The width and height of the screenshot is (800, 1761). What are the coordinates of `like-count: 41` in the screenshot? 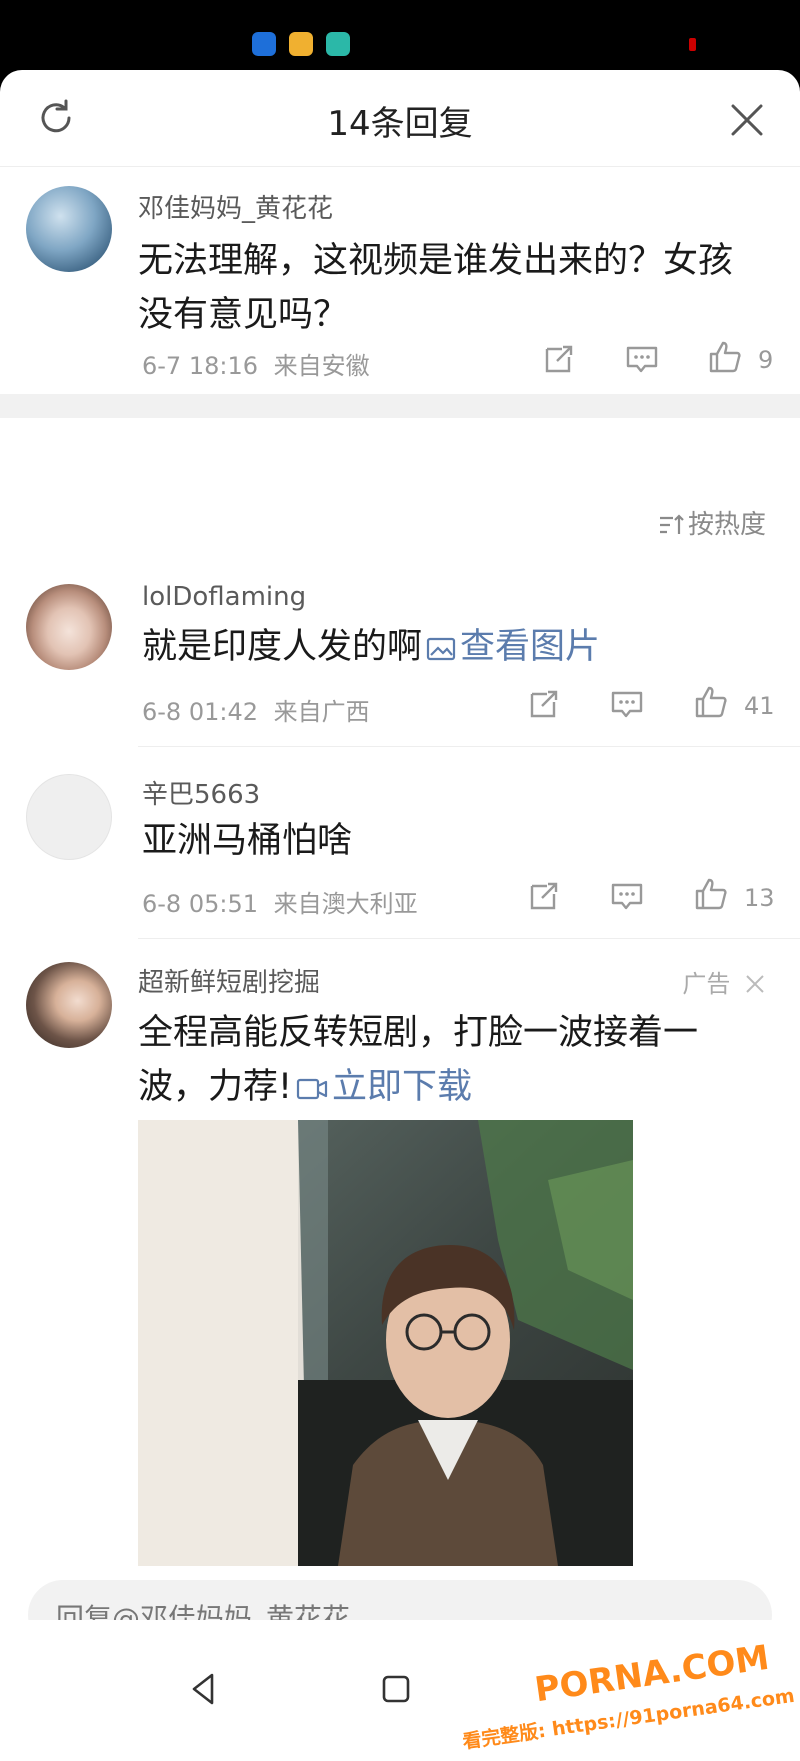 It's located at (759, 706).